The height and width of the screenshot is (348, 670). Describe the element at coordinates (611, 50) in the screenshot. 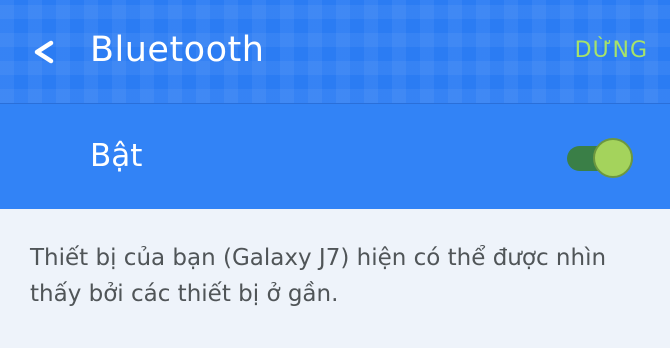

I see `stop-button: DỪNG` at that location.